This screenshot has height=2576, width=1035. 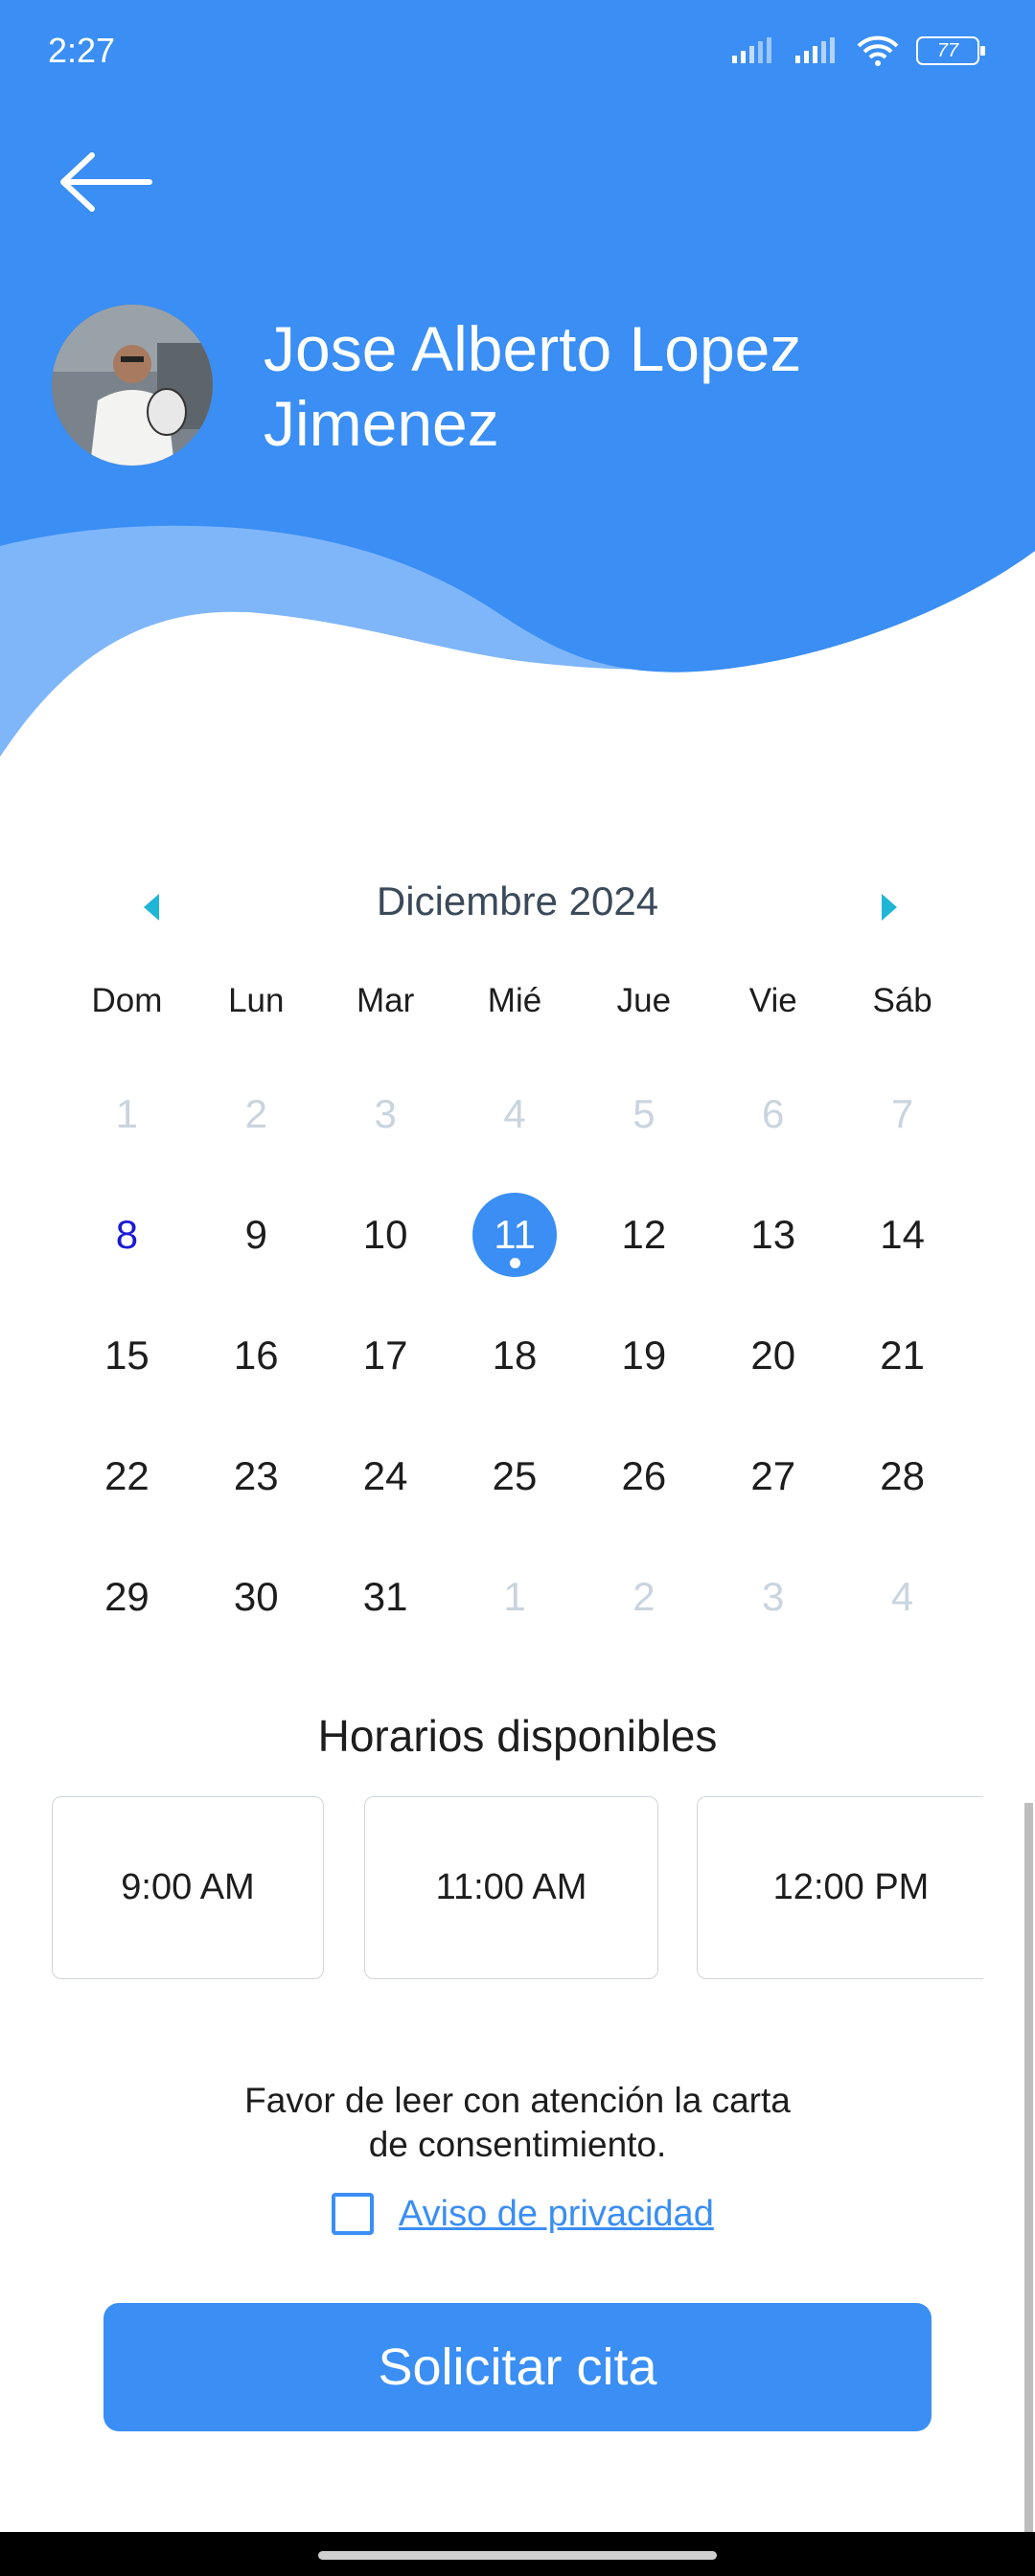 I want to click on status-time: 2:27, so click(x=82, y=50).